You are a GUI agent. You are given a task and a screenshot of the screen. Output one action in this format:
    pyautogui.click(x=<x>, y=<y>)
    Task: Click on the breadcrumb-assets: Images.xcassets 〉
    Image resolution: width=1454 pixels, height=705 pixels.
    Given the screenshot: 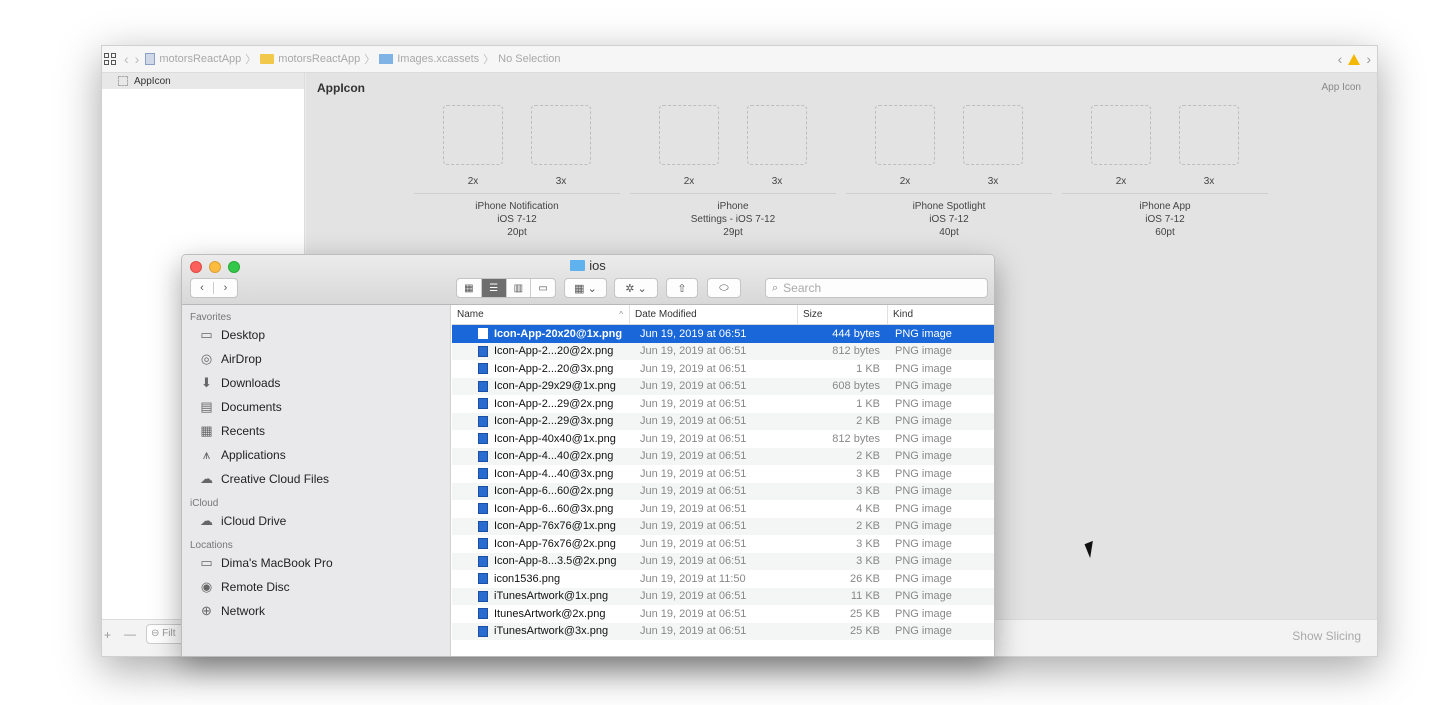 What is the action you would take?
    pyautogui.click(x=436, y=59)
    